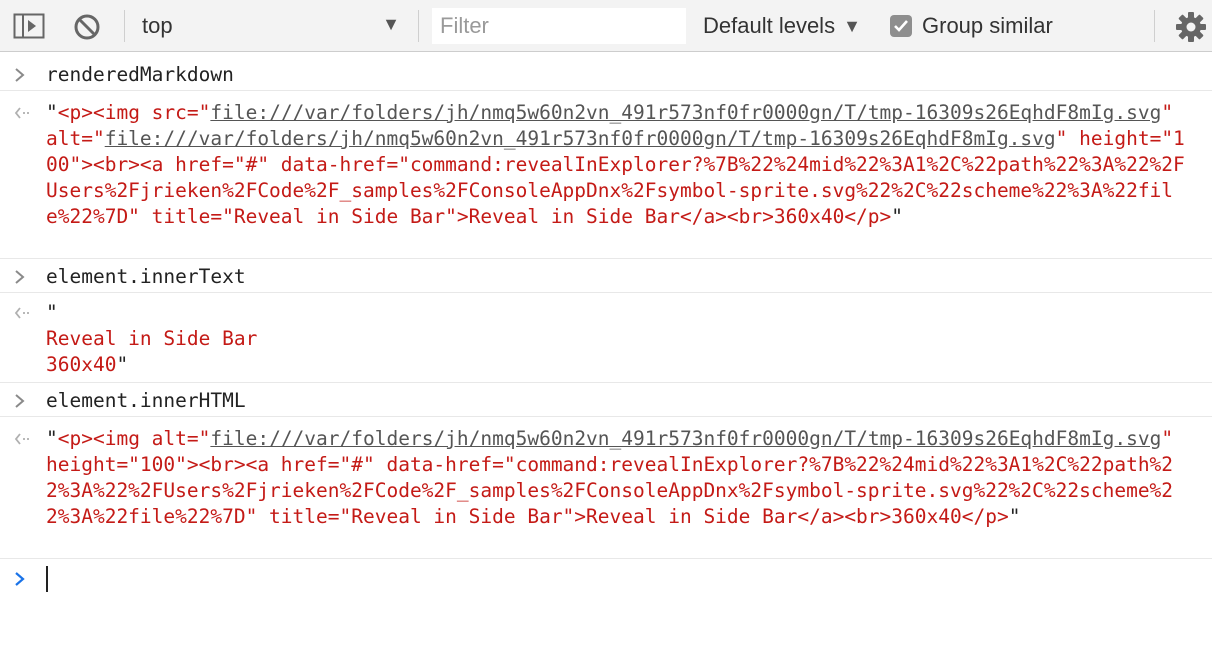 The height and width of the screenshot is (664, 1212). What do you see at coordinates (559, 26) in the screenshot?
I see `filter-input` at bounding box center [559, 26].